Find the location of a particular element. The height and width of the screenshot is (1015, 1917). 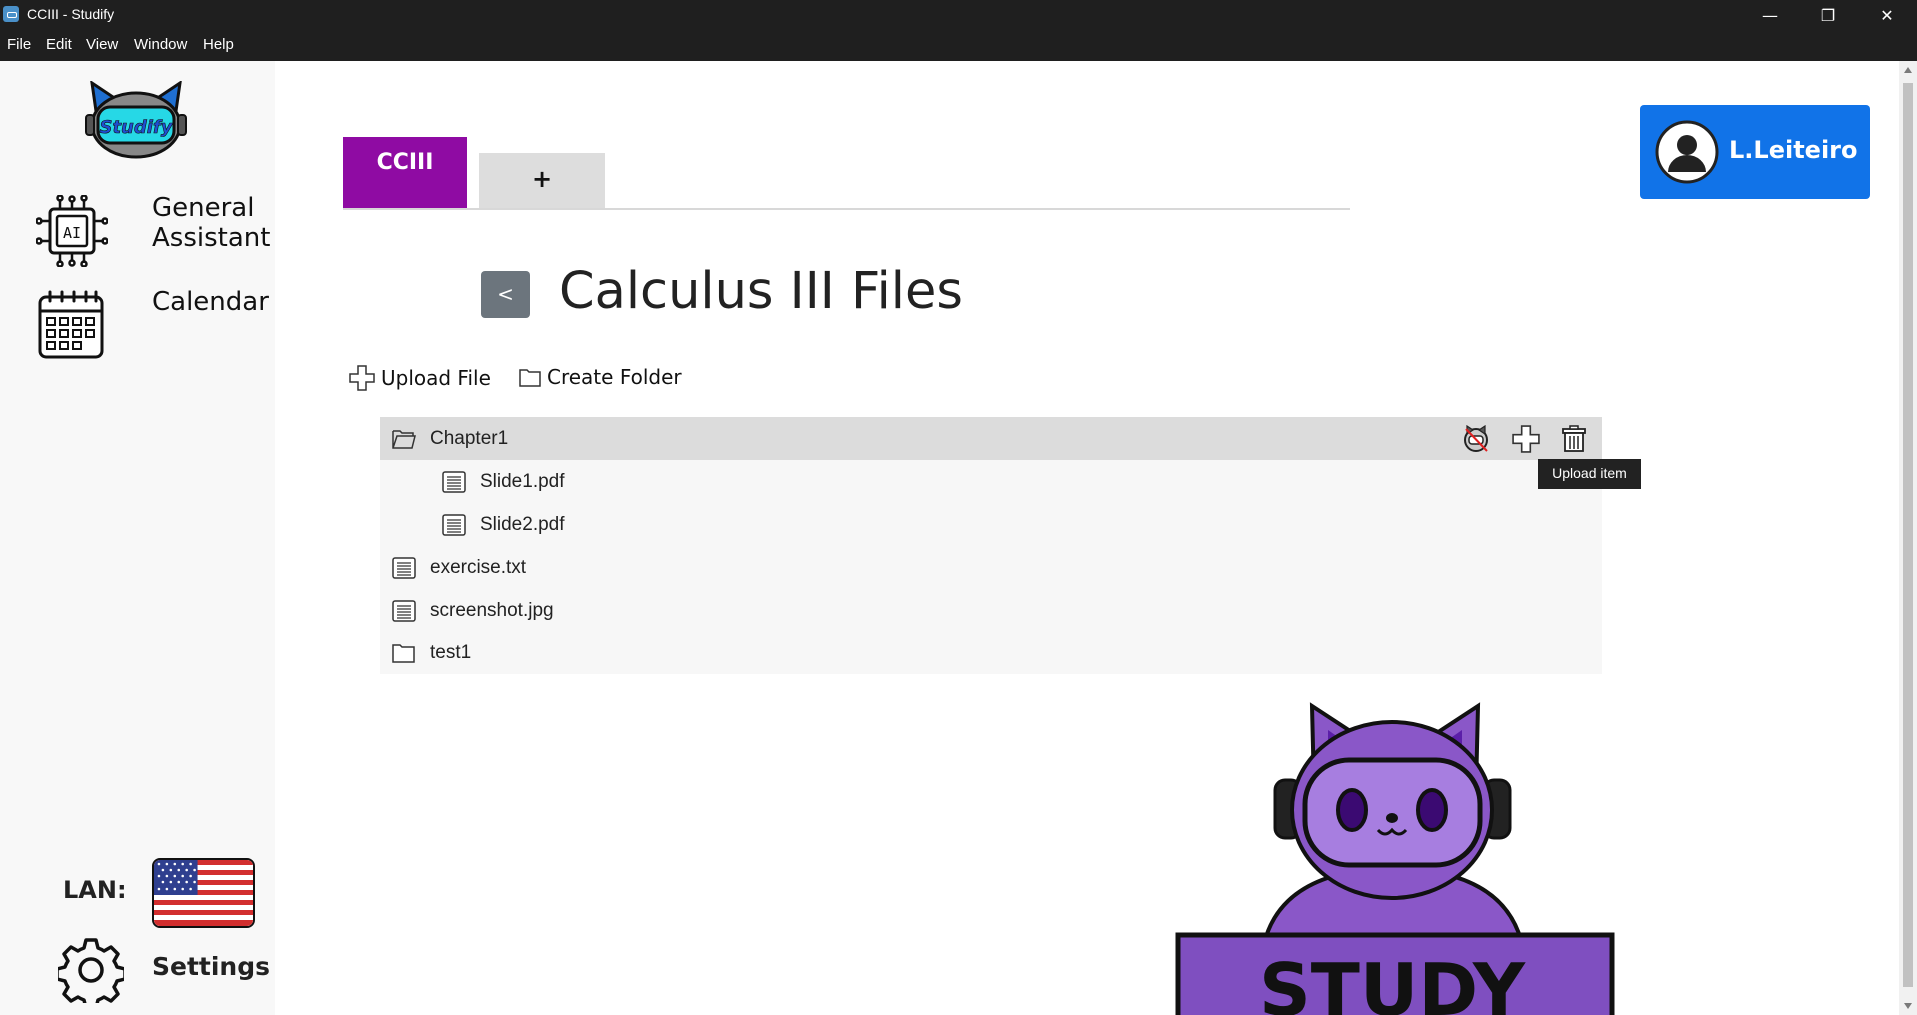

menu-window: Window is located at coordinates (160, 44).